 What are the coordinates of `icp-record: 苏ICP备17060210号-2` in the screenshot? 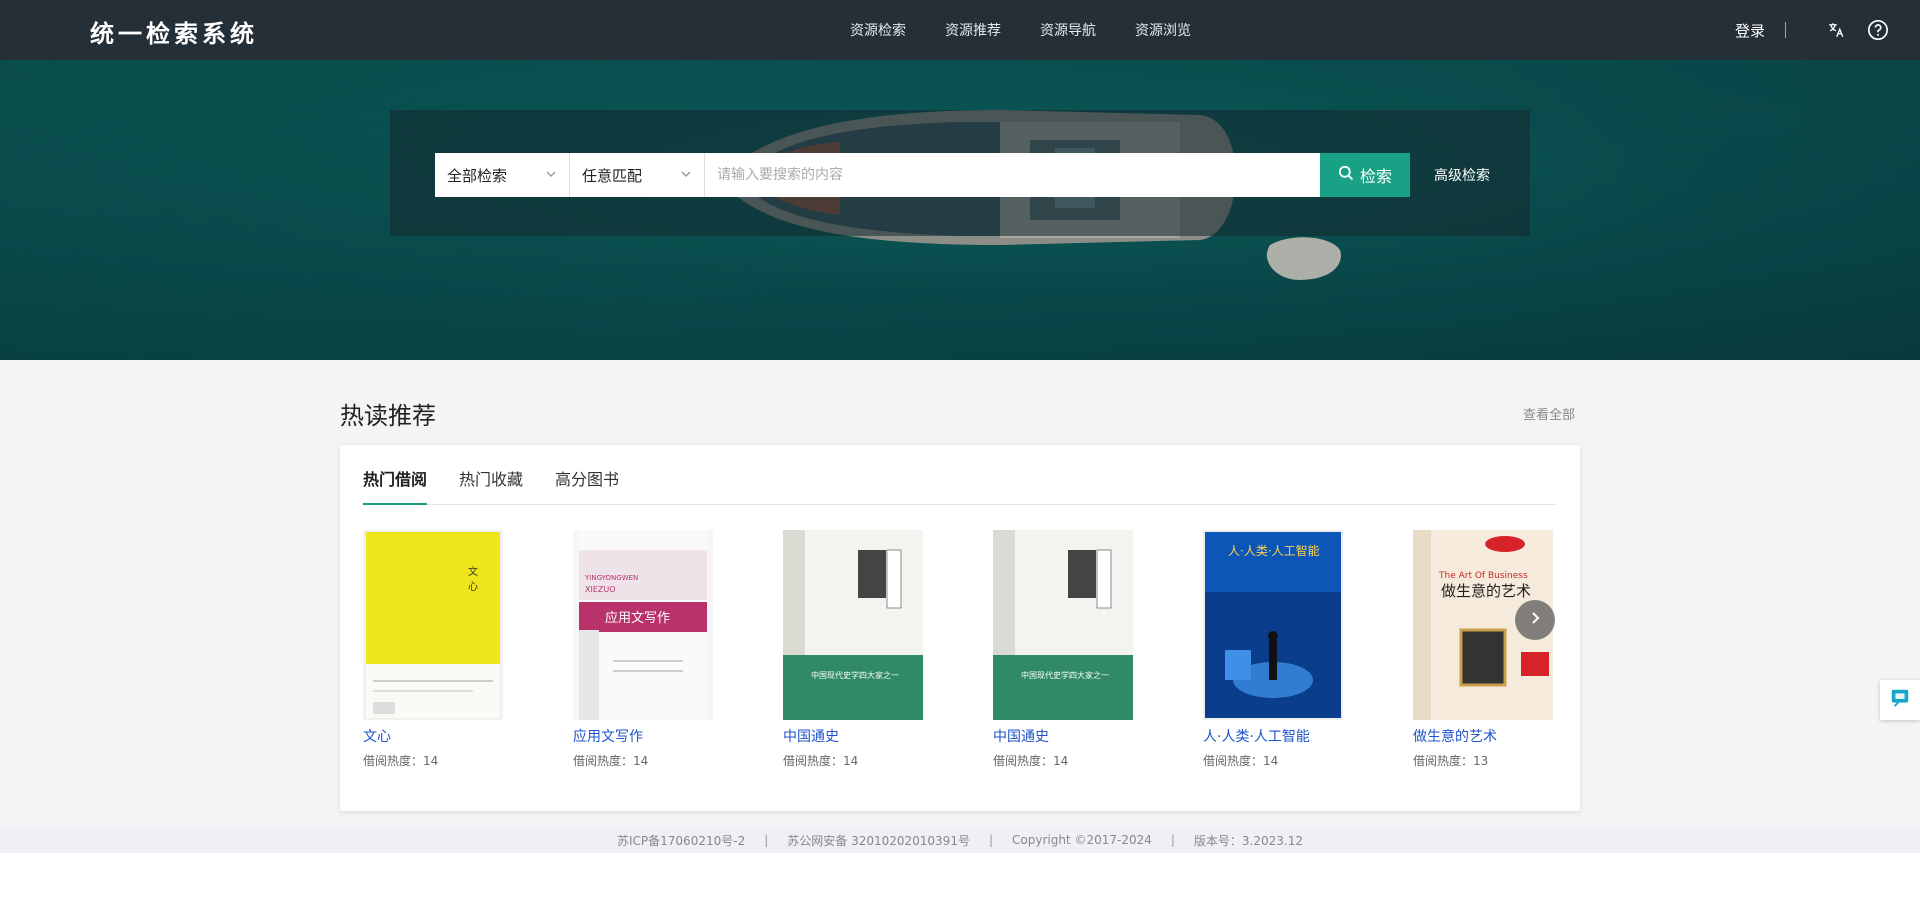 It's located at (681, 840).